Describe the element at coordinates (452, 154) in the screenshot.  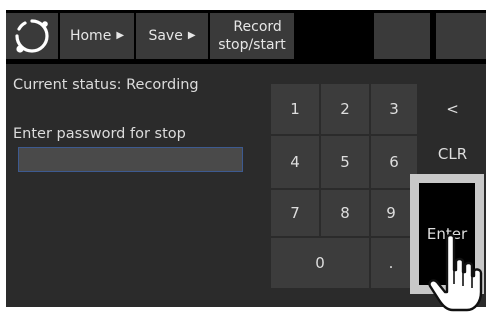
I see `key-clr: CLR` at that location.